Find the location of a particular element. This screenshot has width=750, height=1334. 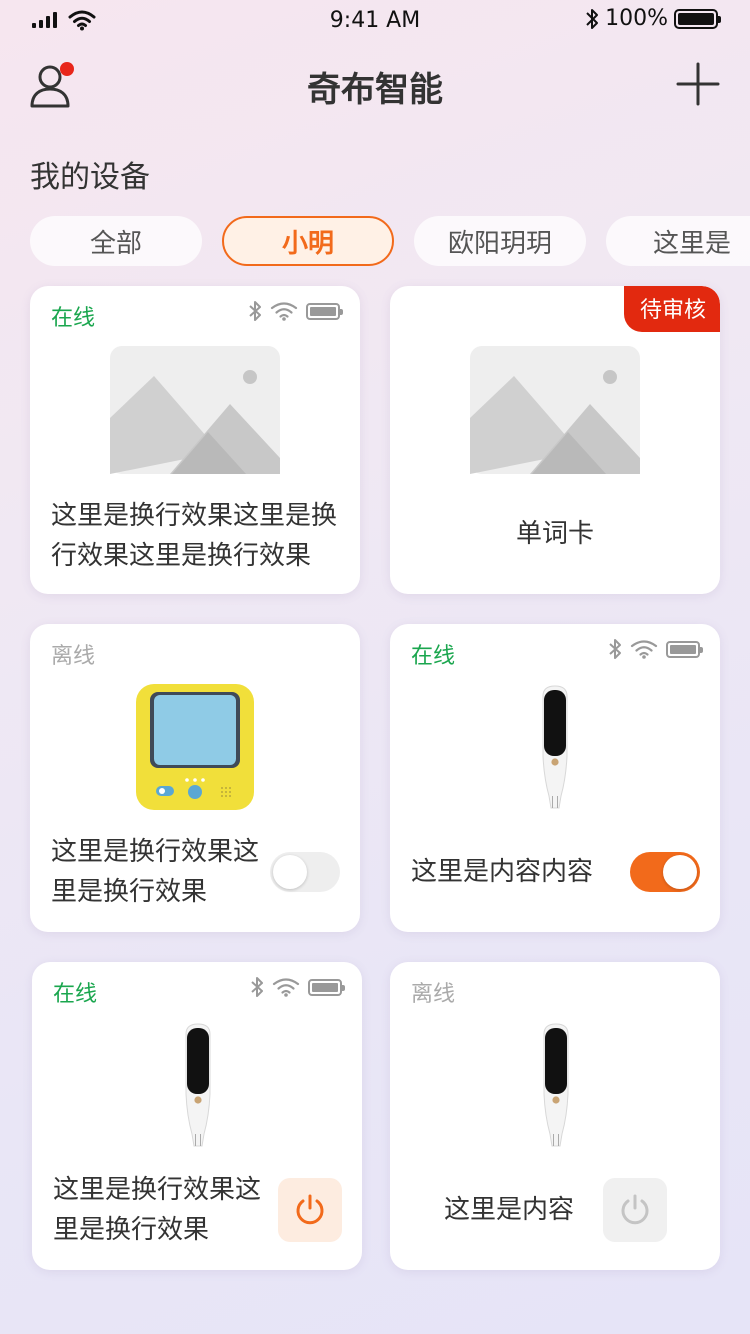

device-card: 离线 这里是换行效果这里是换行效果 is located at coordinates (195, 778).